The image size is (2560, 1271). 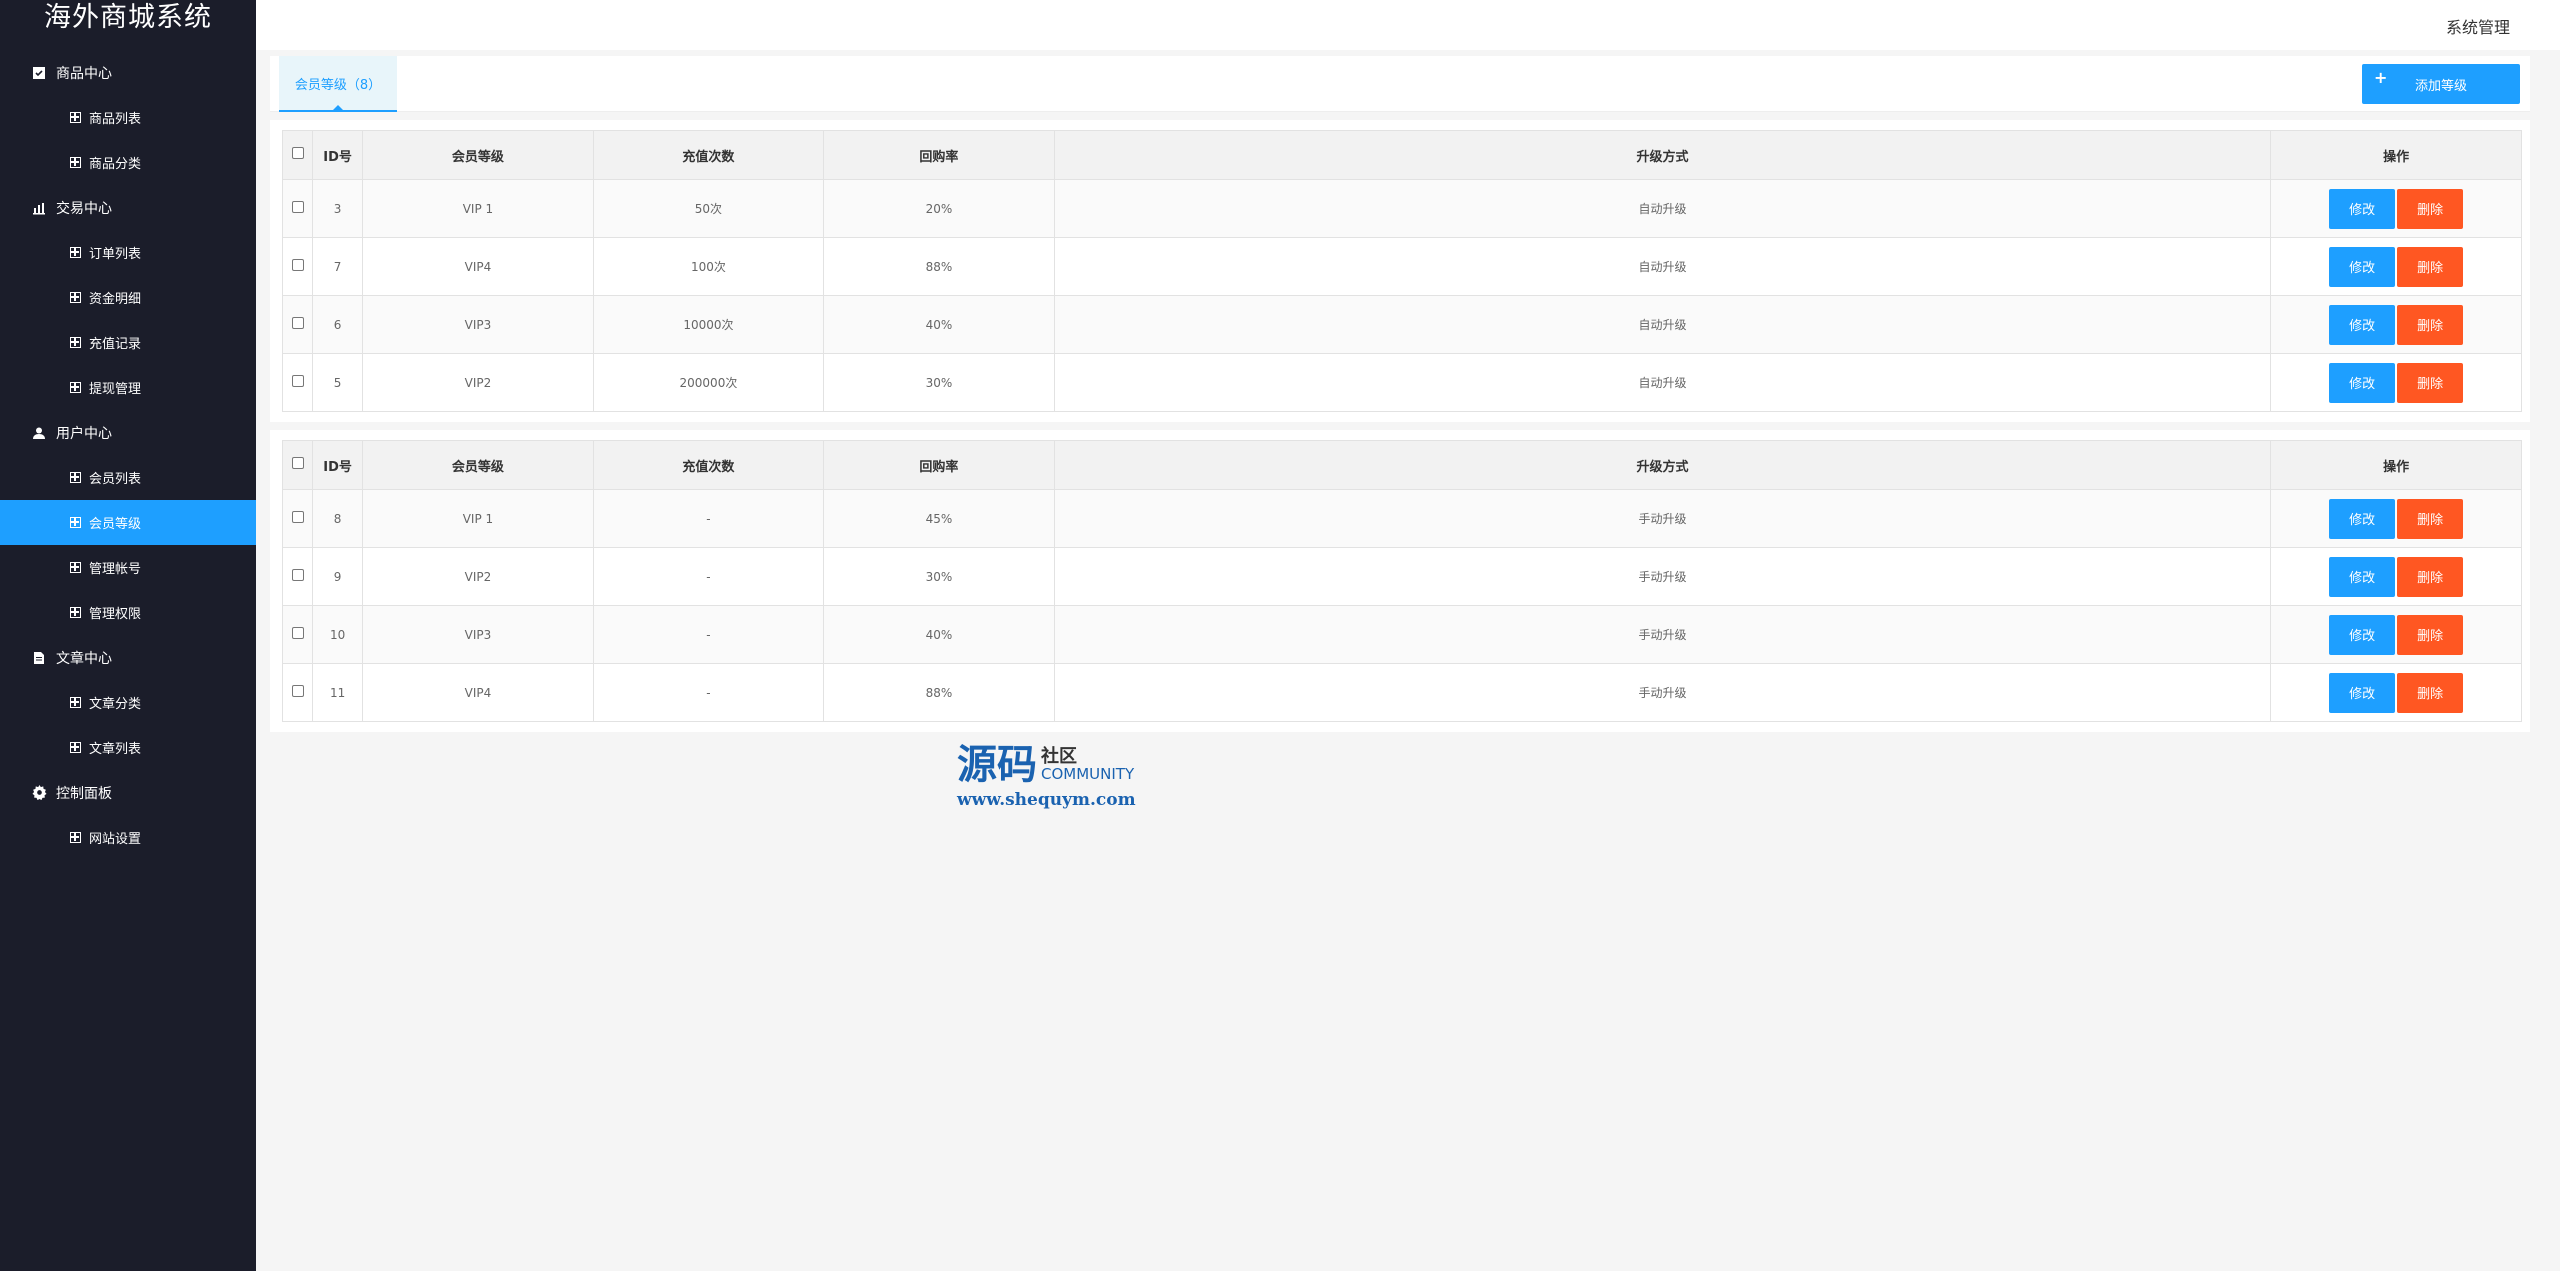 I want to click on sidebar-group-4: 控制面板, so click(x=128, y=792).